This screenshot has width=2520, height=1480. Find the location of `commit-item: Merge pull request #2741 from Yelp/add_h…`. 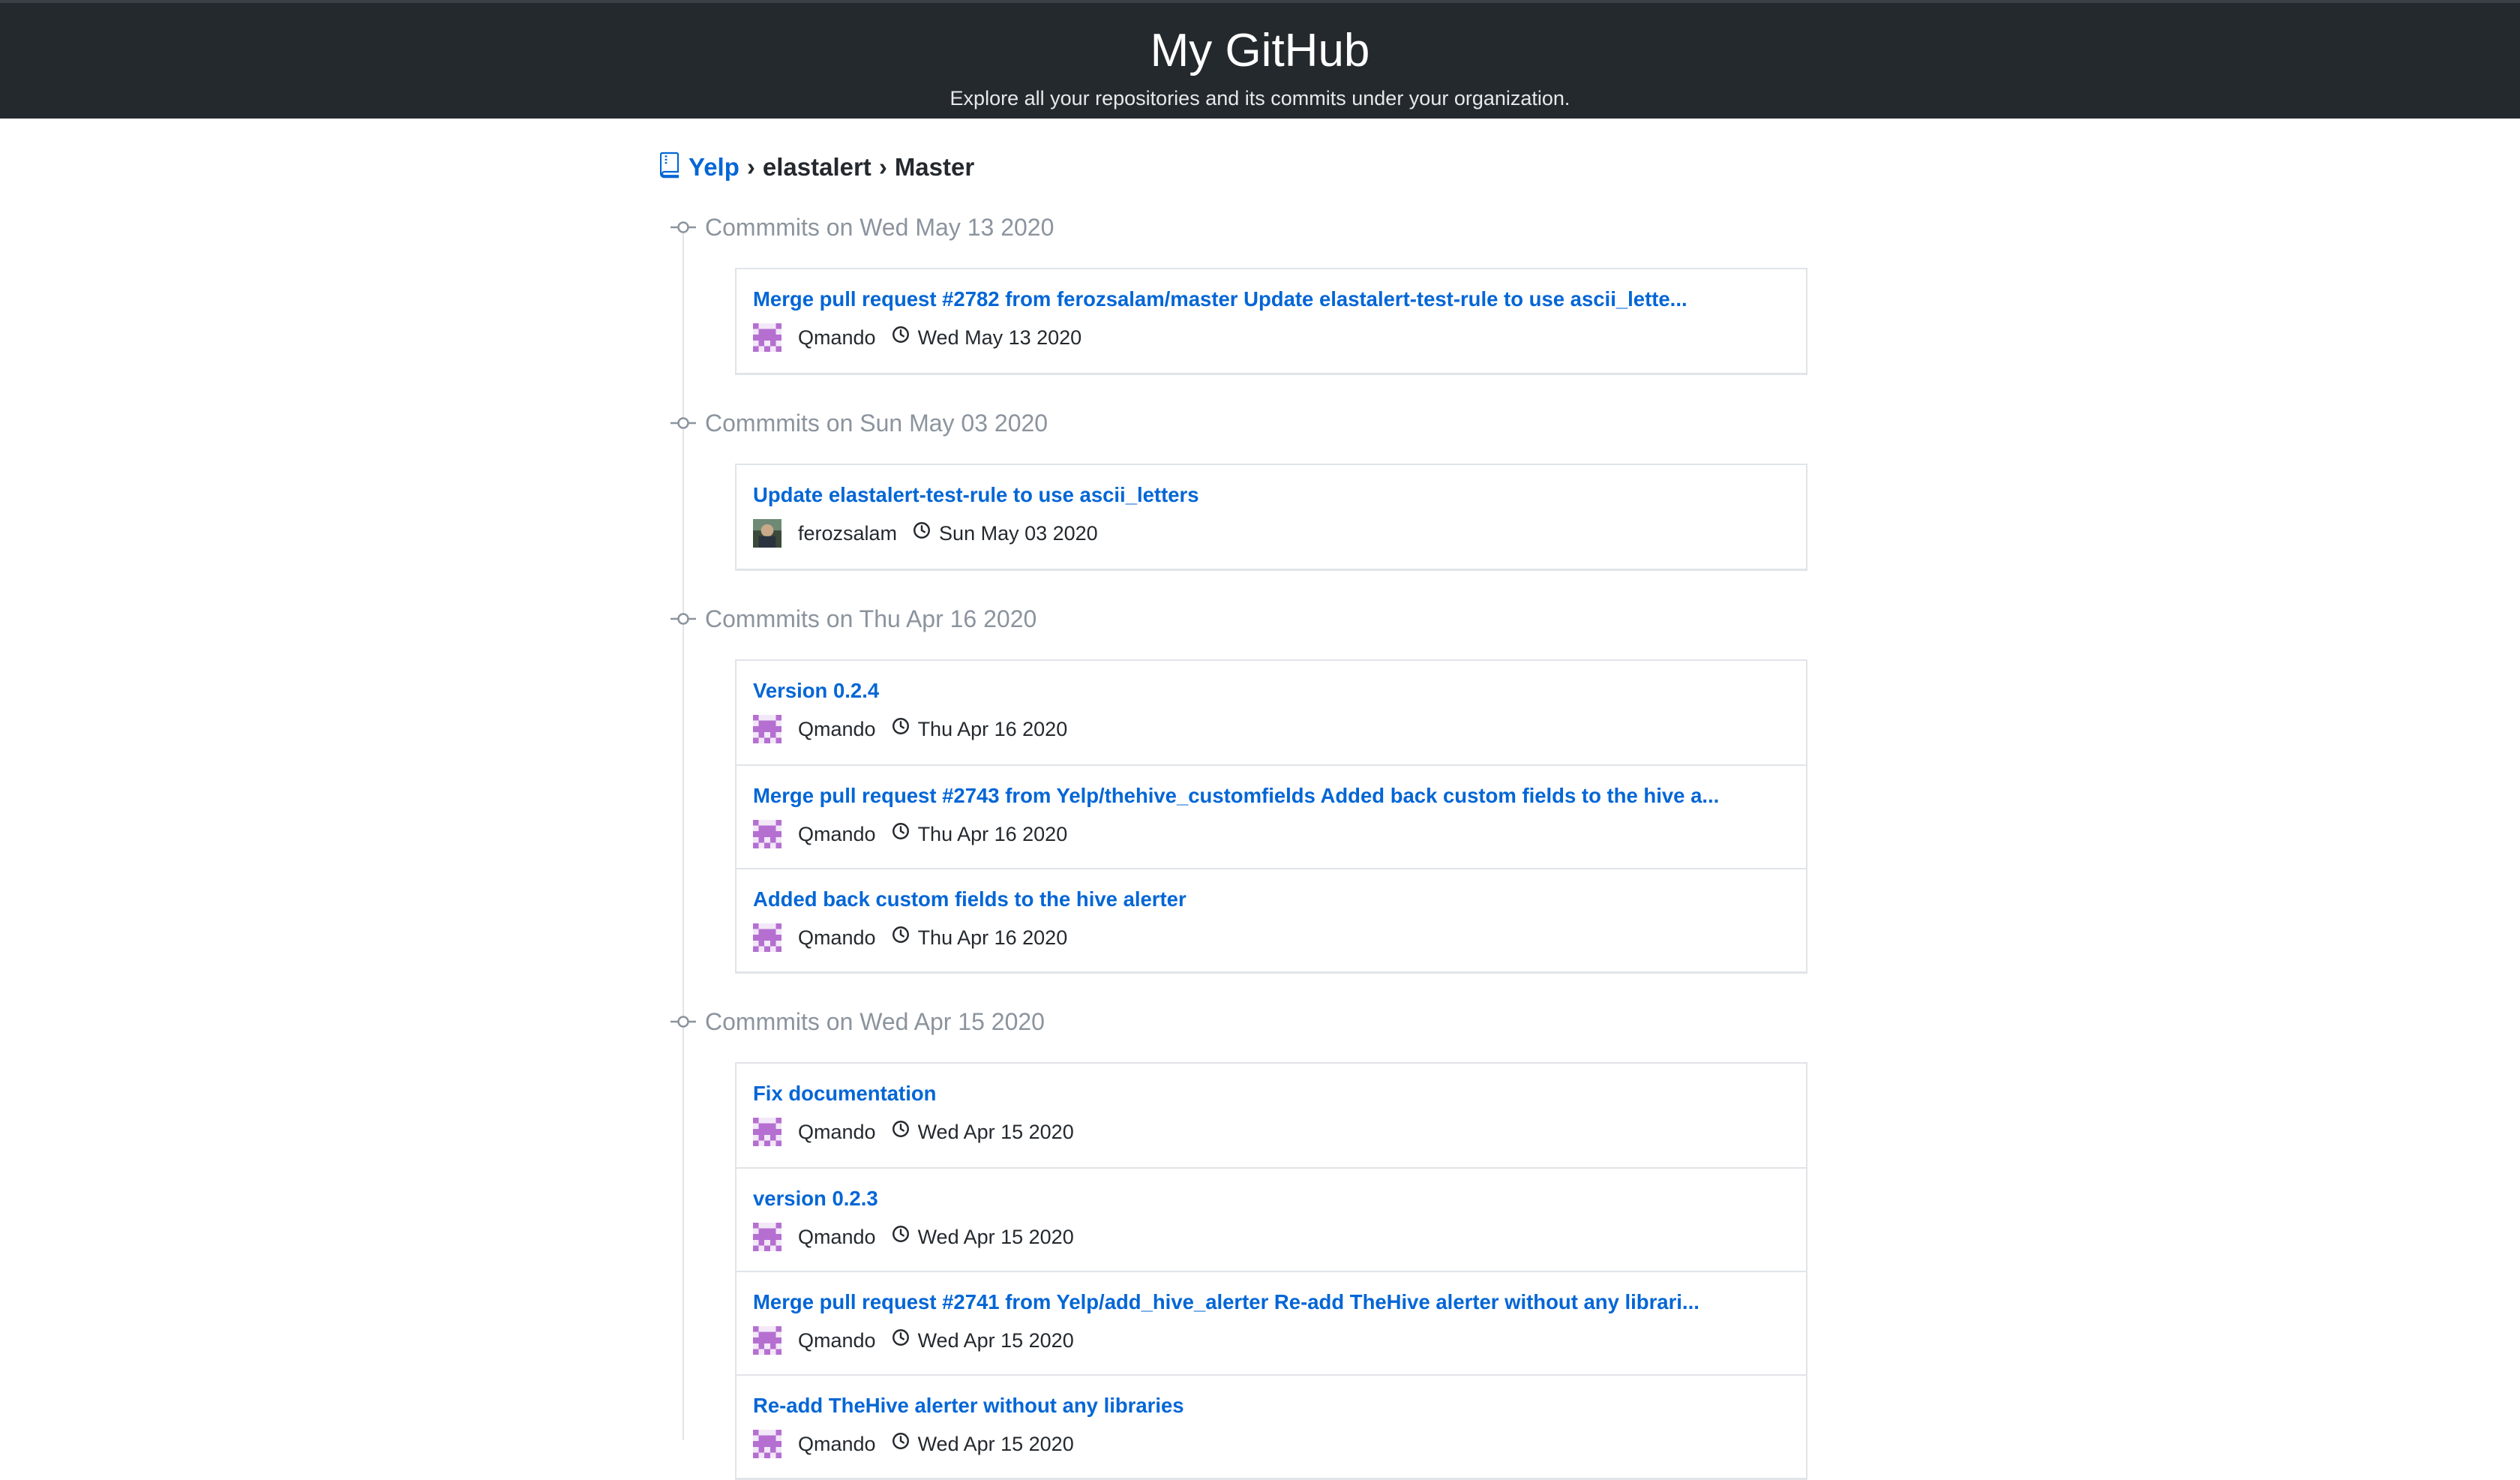

commit-item: Merge pull request #2741 from Yelp/add_h… is located at coordinates (1271, 1323).